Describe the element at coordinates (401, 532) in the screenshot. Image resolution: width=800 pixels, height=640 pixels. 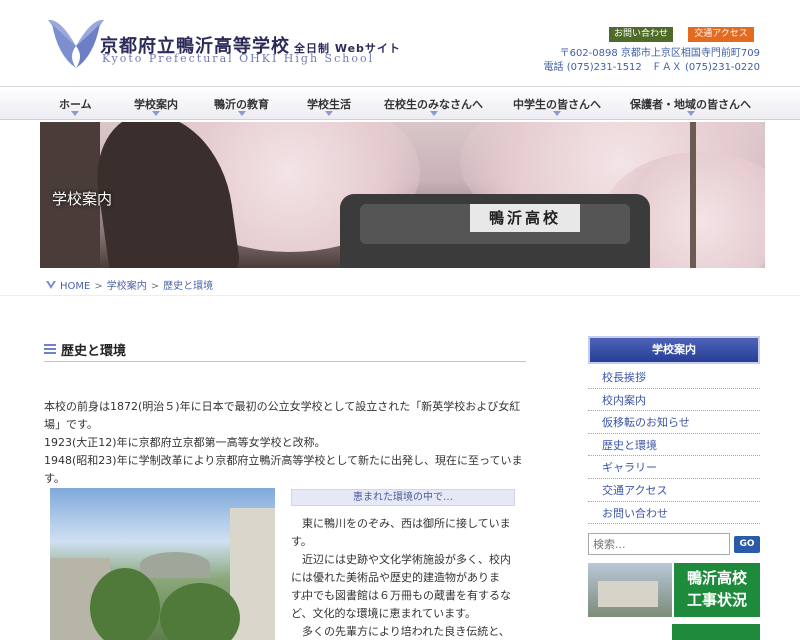
I see `environment-paragraph: 東に鴨川をのぞみ、西は御所に接しています。` at that location.